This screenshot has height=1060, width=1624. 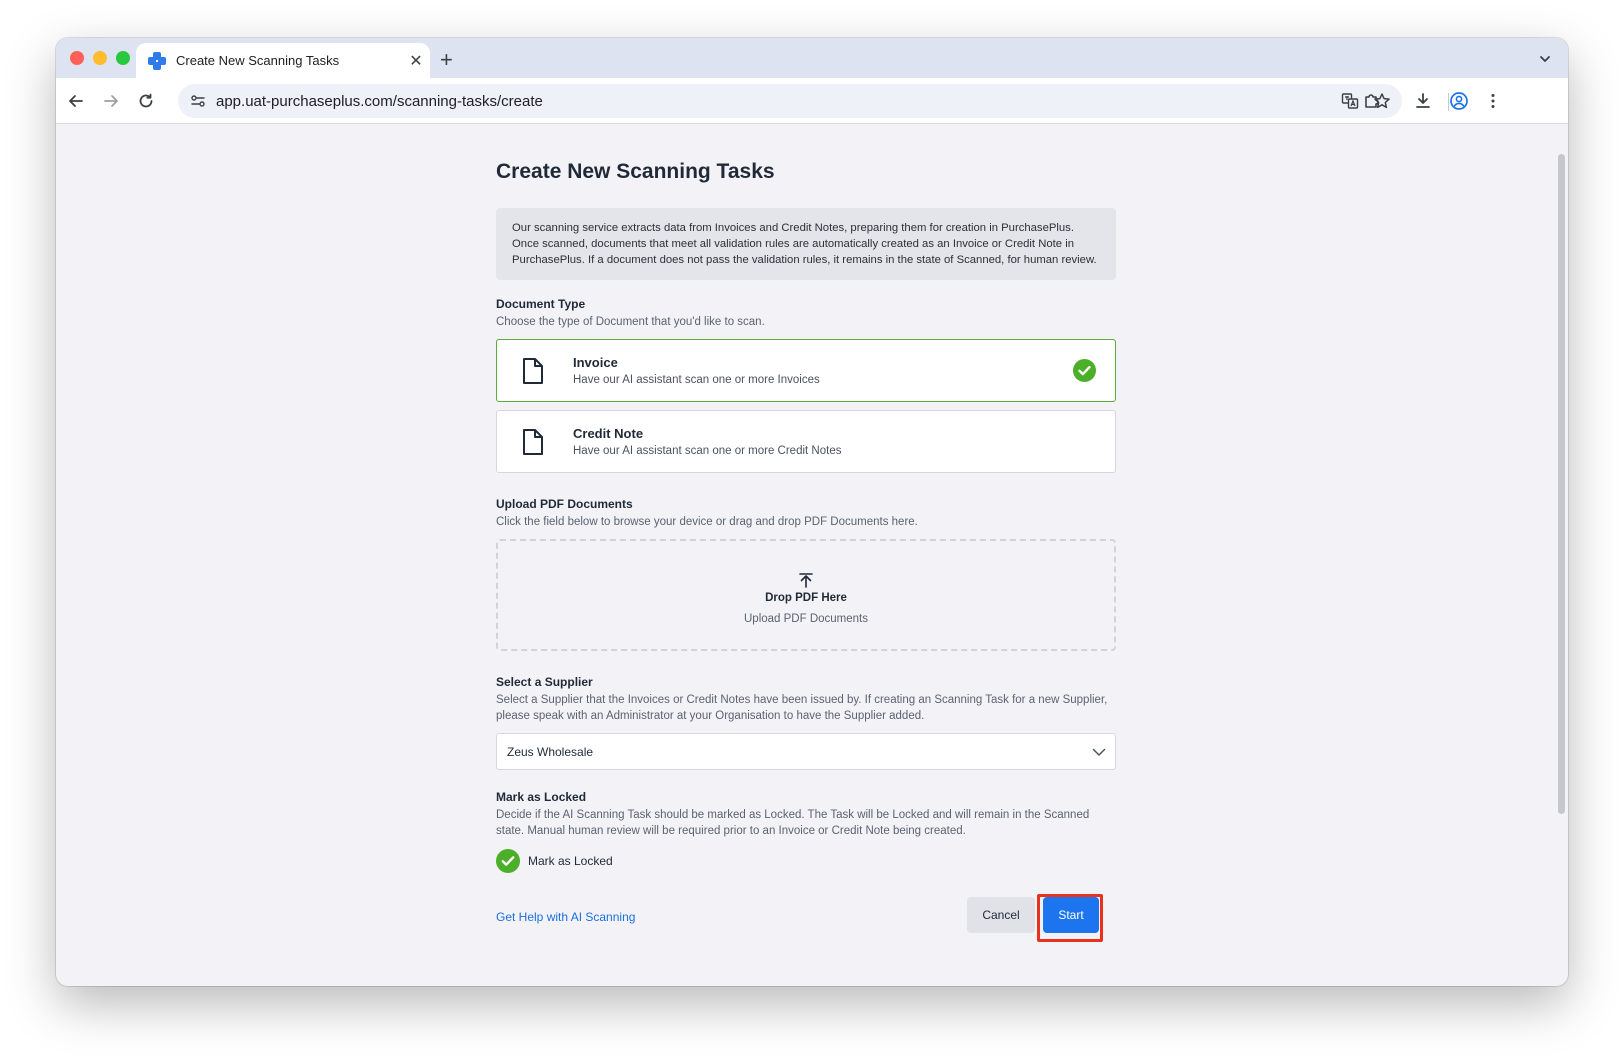 I want to click on supplier-select: Zeus Wholesale, so click(x=806, y=751).